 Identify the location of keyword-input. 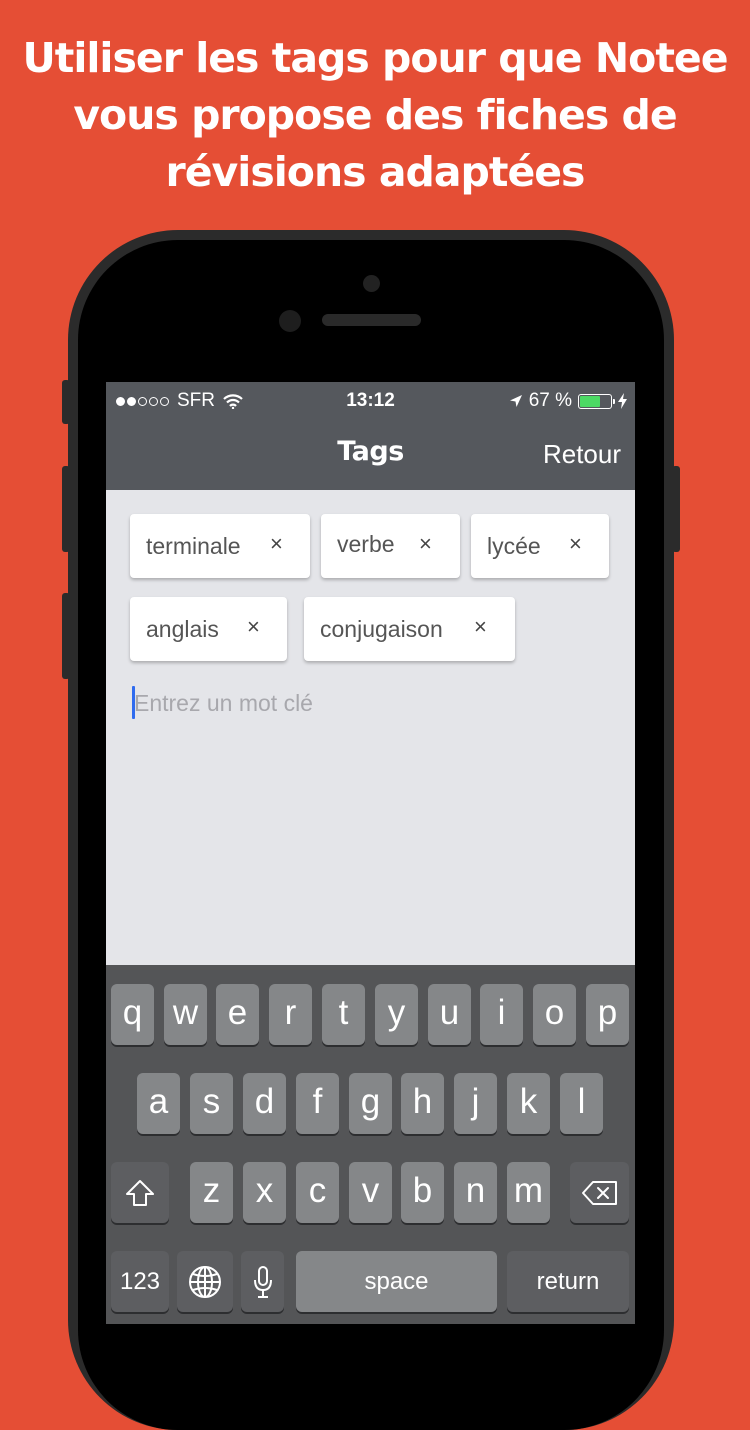
(373, 703).